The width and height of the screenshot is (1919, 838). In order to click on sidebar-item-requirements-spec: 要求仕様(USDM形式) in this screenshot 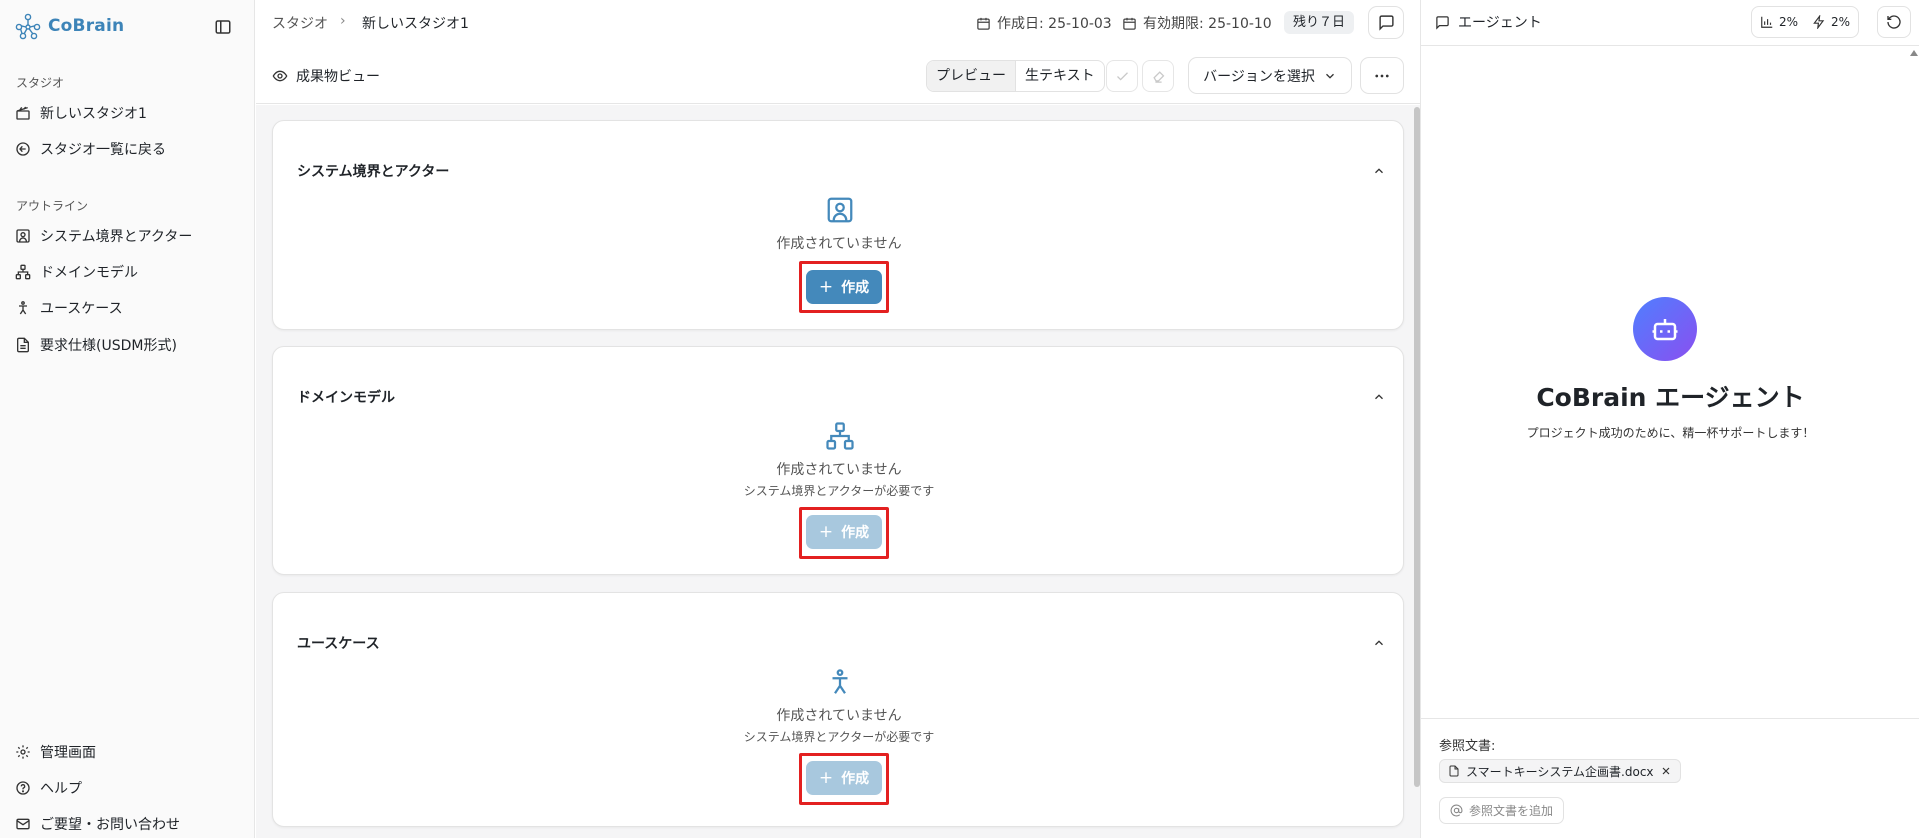, I will do `click(95, 345)`.